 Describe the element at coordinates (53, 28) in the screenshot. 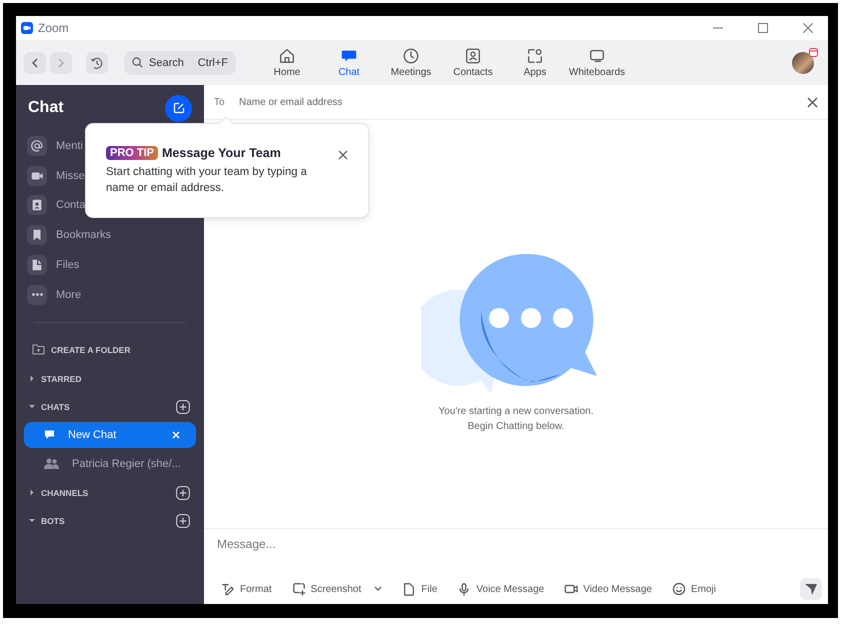

I see `window-title: Zoom` at that location.